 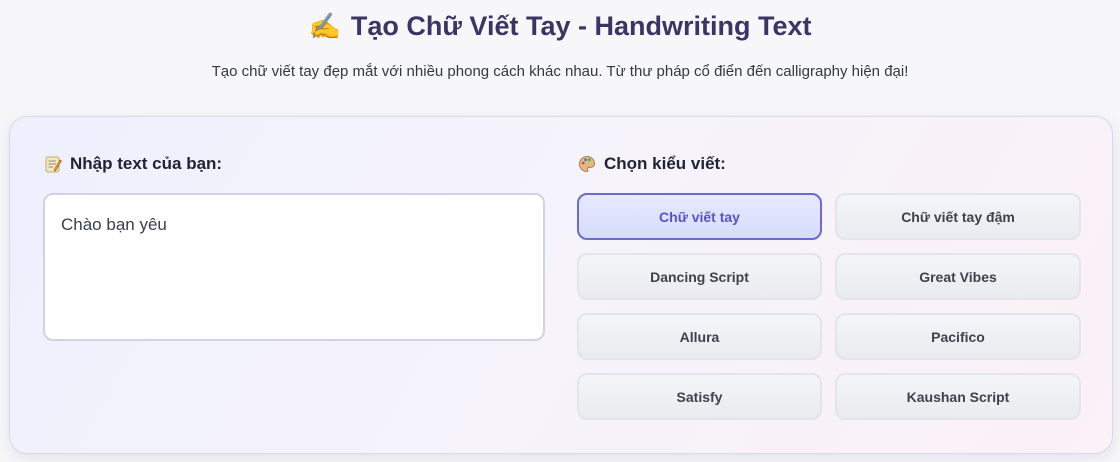 What do you see at coordinates (958, 216) in the screenshot?
I see `style-option-chu-viet-tay-dam: Chữ viết tay đậm` at bounding box center [958, 216].